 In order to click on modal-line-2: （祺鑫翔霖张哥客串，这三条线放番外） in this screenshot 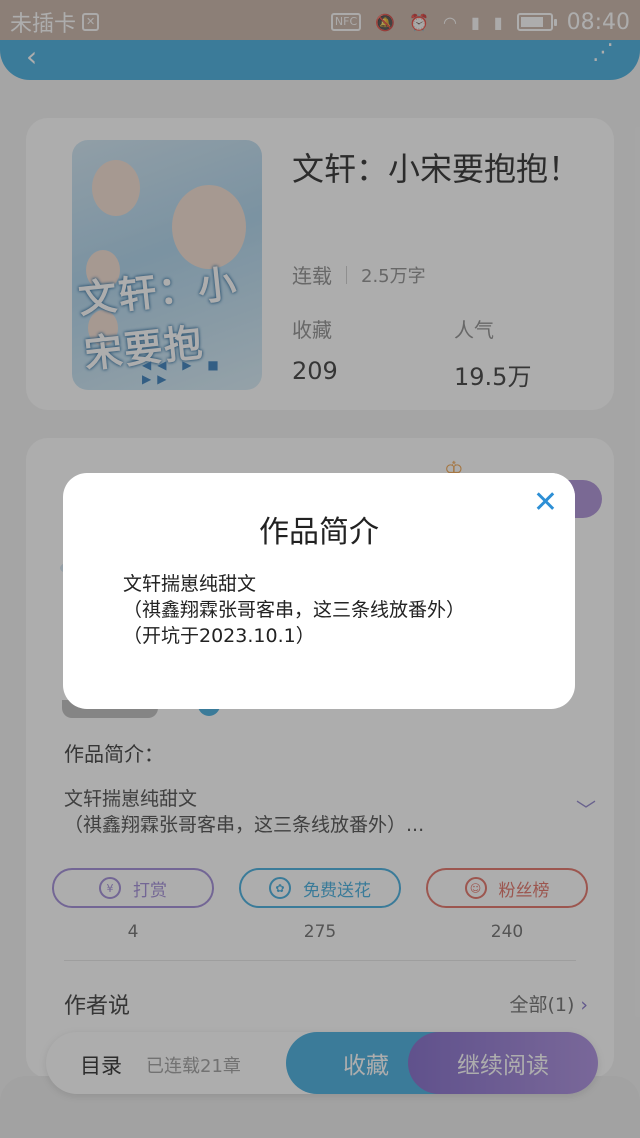, I will do `click(294, 610)`.